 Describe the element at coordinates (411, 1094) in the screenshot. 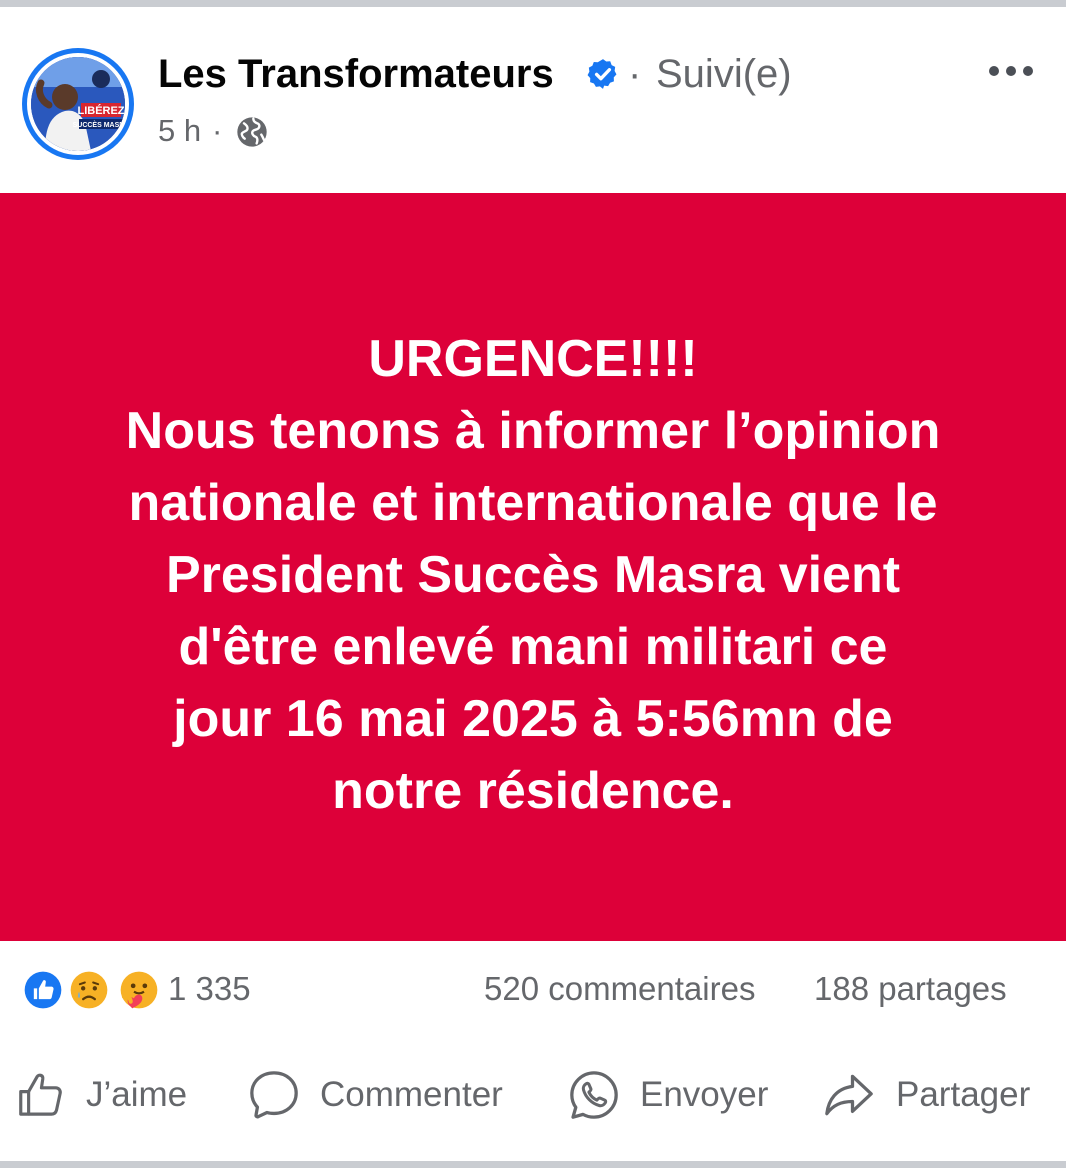

I see `comment-label: Commenter` at that location.